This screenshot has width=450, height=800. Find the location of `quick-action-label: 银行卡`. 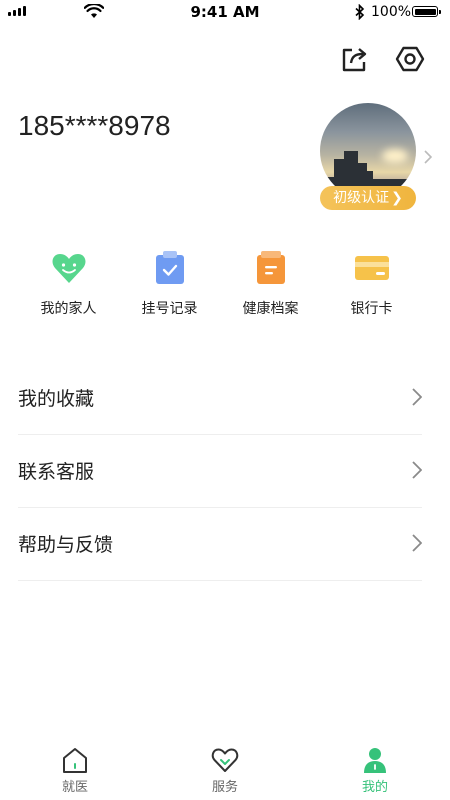

quick-action-label: 银行卡 is located at coordinates (371, 309).